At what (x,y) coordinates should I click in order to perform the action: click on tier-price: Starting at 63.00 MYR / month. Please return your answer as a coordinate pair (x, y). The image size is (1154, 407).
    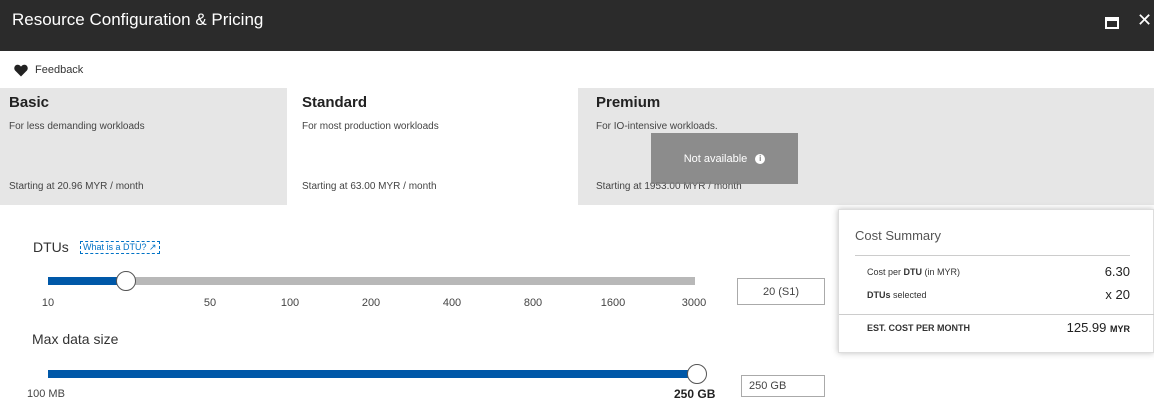
    Looking at the image, I should click on (369, 186).